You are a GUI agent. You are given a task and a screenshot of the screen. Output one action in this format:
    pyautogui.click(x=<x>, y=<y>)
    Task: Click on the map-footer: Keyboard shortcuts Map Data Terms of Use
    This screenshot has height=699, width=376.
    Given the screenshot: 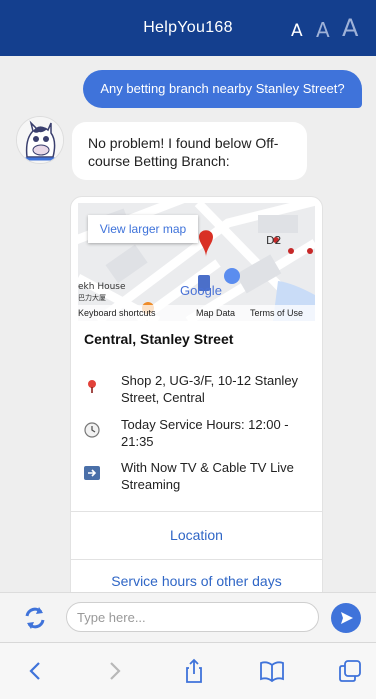 What is the action you would take?
    pyautogui.click(x=196, y=313)
    